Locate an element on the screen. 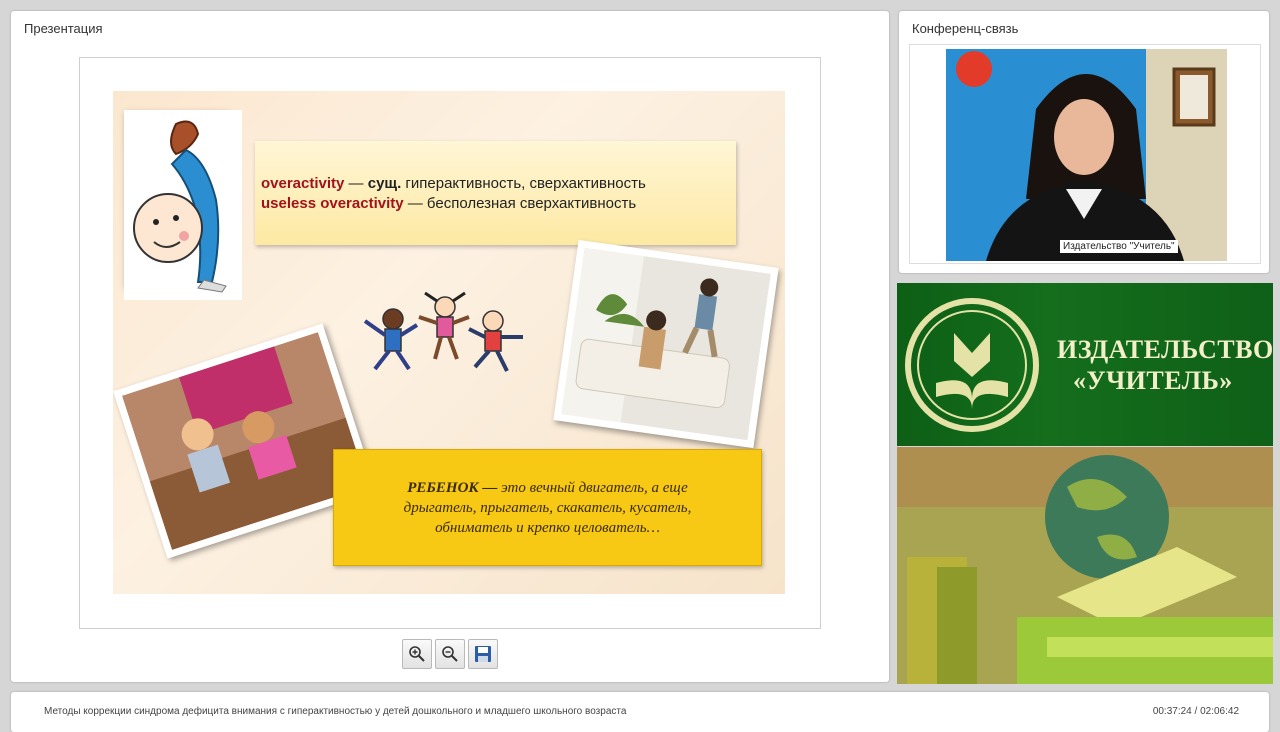 The width and height of the screenshot is (1280, 732). term-useless-overactivity: useless overactivity is located at coordinates (332, 203).